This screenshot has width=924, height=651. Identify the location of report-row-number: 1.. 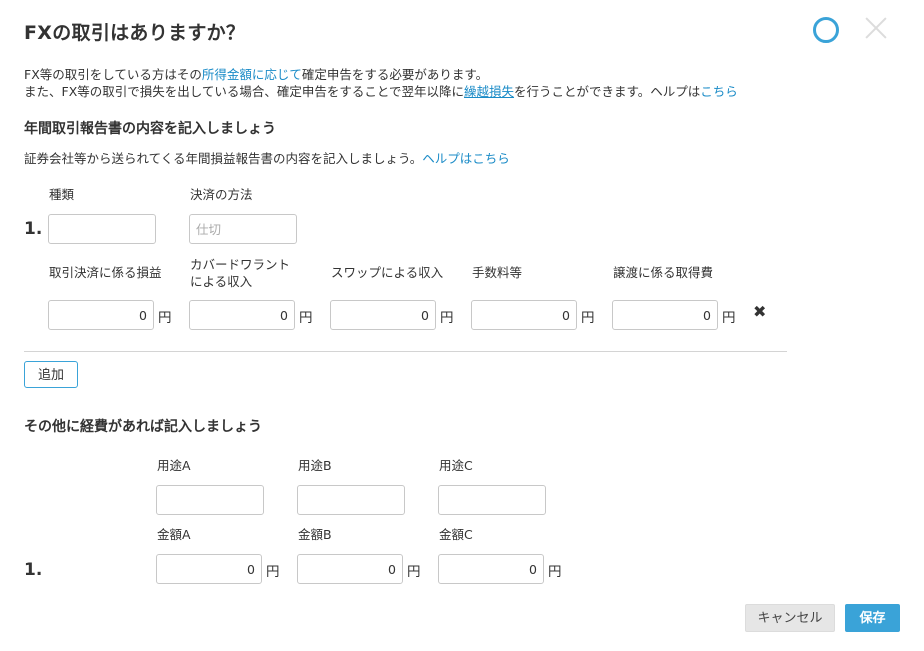
(33, 229).